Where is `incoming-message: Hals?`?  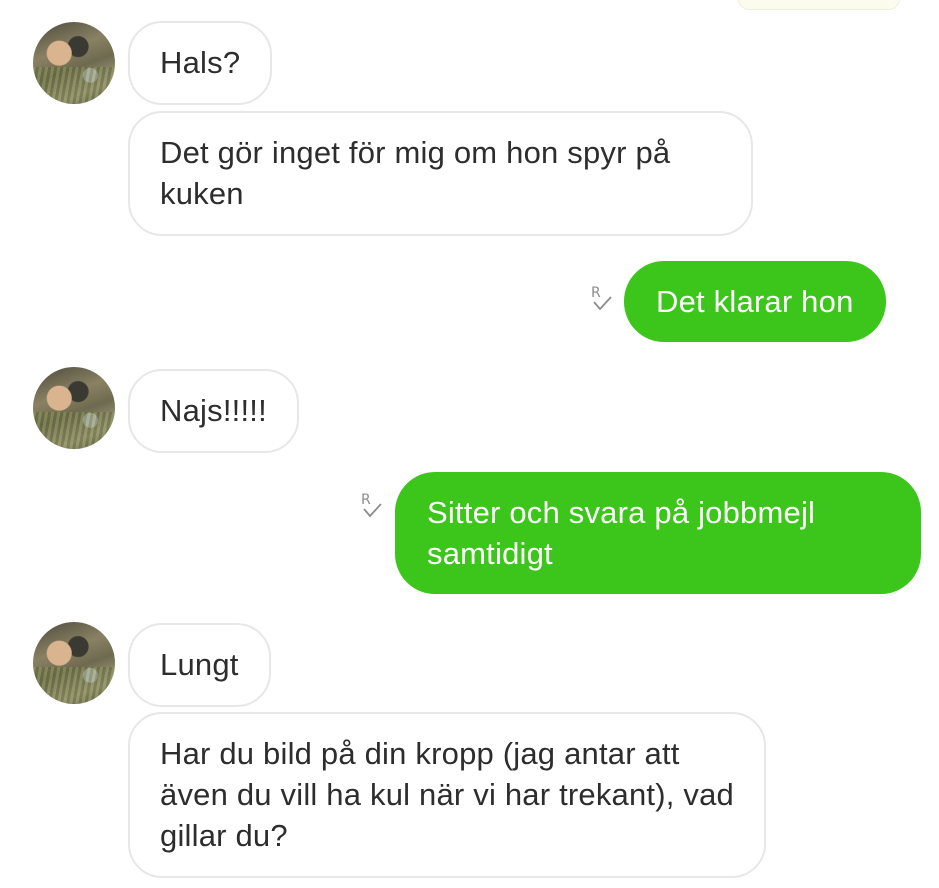
incoming-message: Hals? is located at coordinates (200, 63).